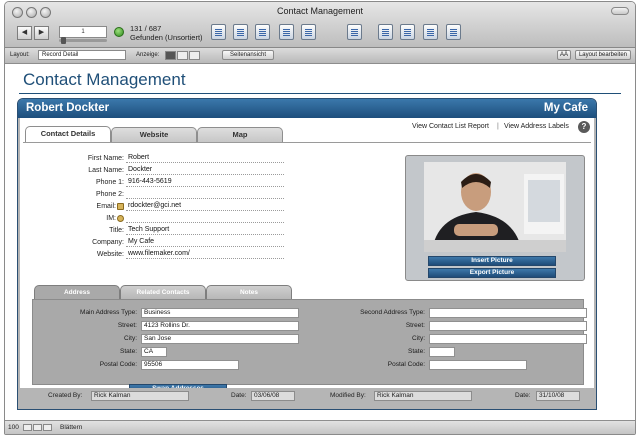 The width and height of the screenshot is (640, 439). I want to click on edit-layout-button: Layout bearbeiten, so click(603, 55).